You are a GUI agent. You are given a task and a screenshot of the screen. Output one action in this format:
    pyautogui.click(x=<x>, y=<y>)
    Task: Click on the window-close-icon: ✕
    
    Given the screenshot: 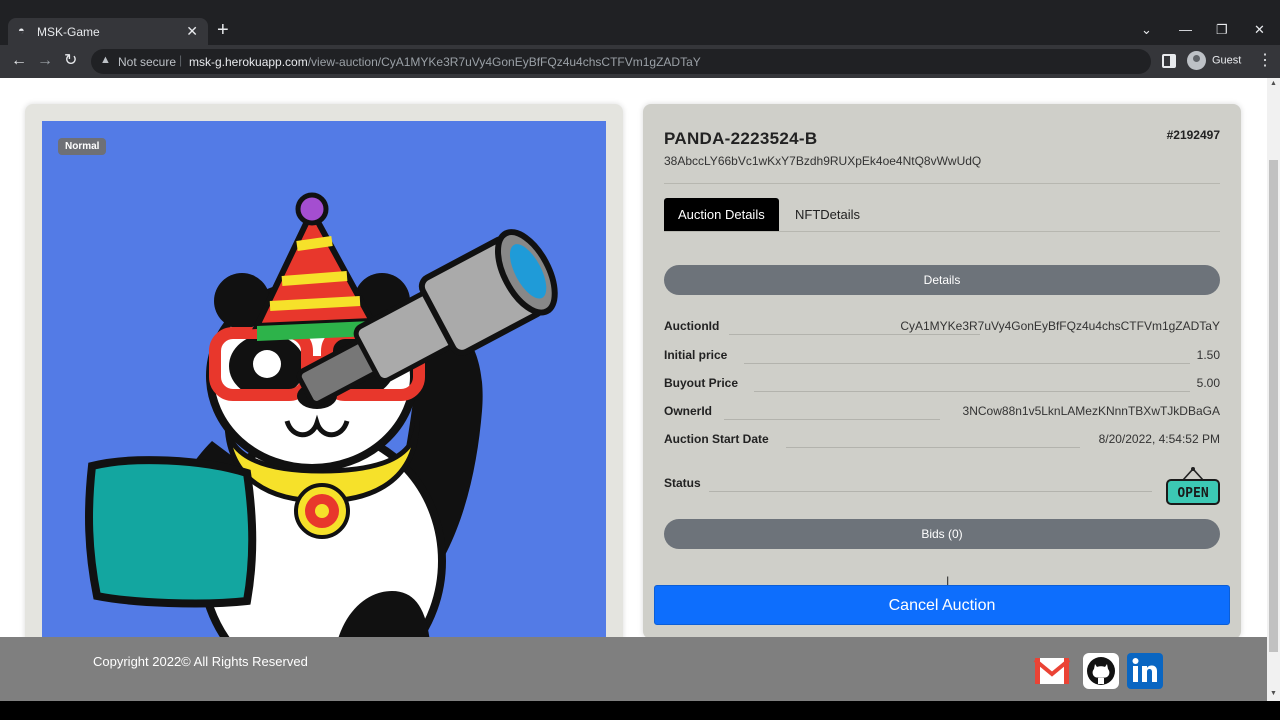 What is the action you would take?
    pyautogui.click(x=1259, y=30)
    